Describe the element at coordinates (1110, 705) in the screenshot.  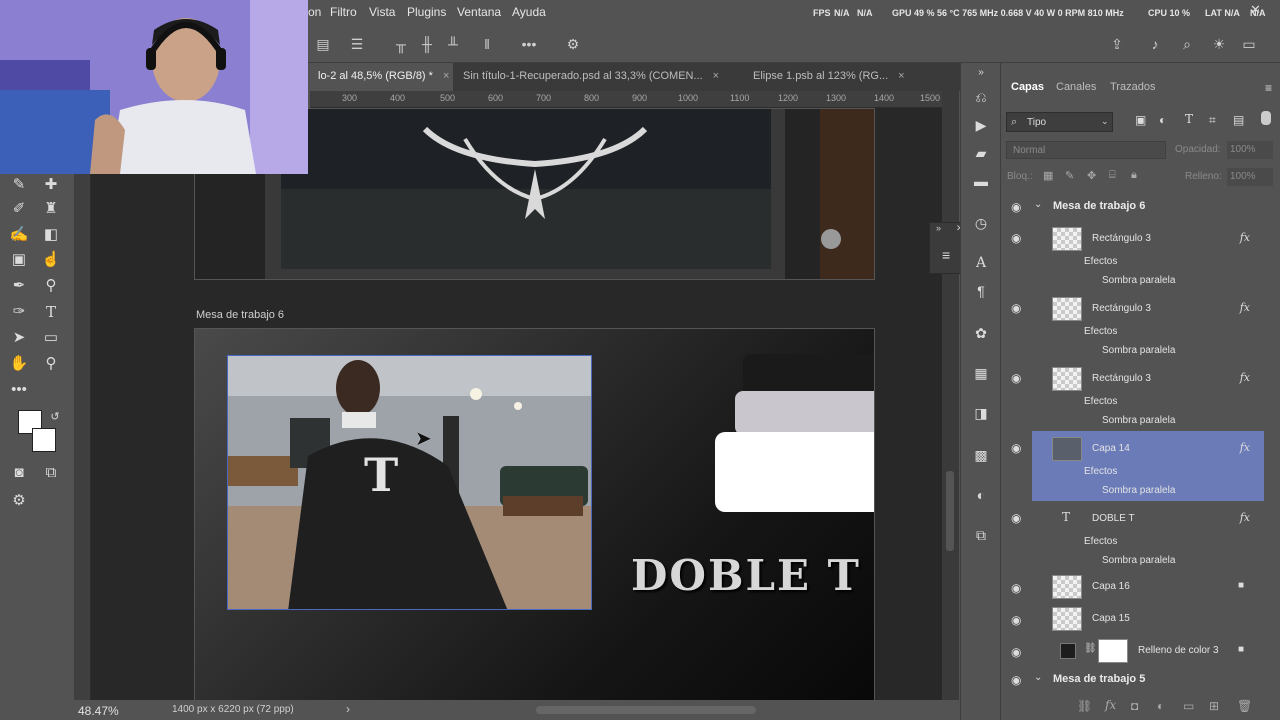
I see `fx-add-icon: fx` at that location.